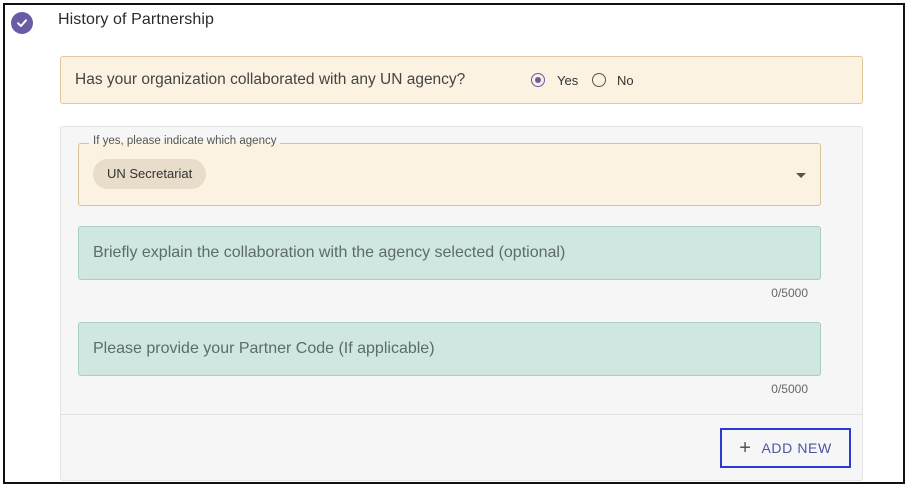 This screenshot has height=491, width=912. I want to click on dropdown-caret-icon, so click(801, 175).